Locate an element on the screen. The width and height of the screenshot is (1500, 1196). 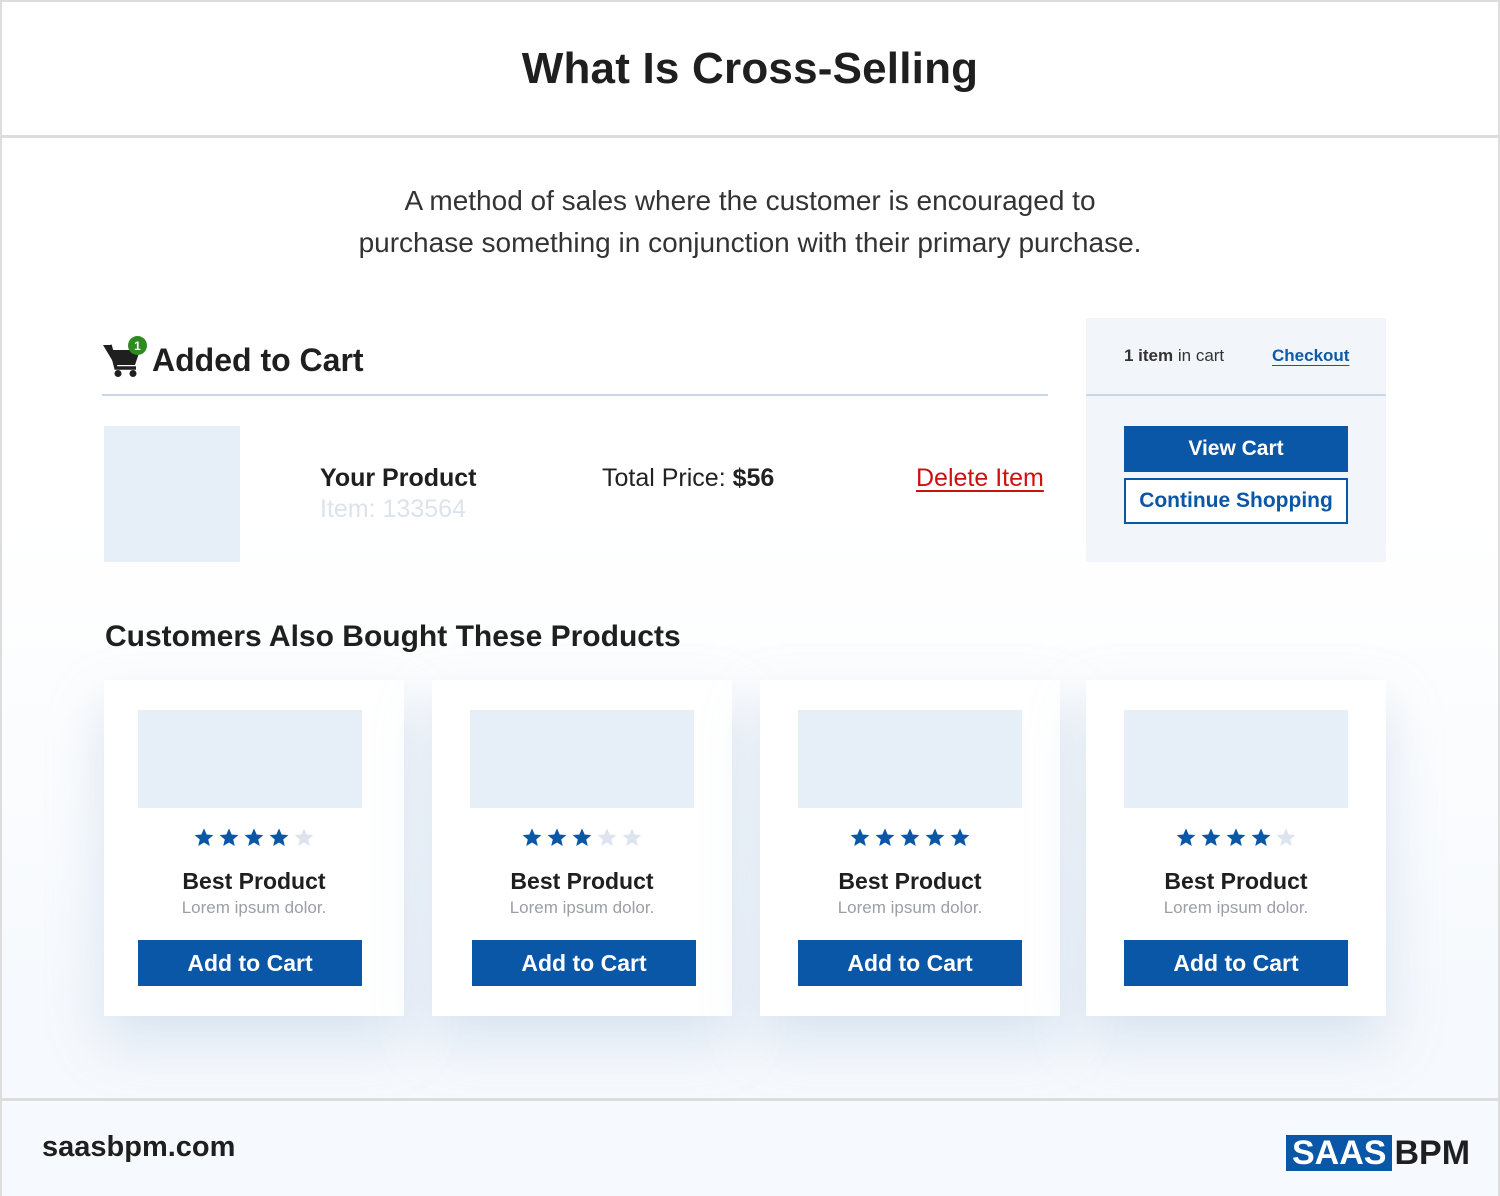
checkout-link: Checkout is located at coordinates (1310, 356).